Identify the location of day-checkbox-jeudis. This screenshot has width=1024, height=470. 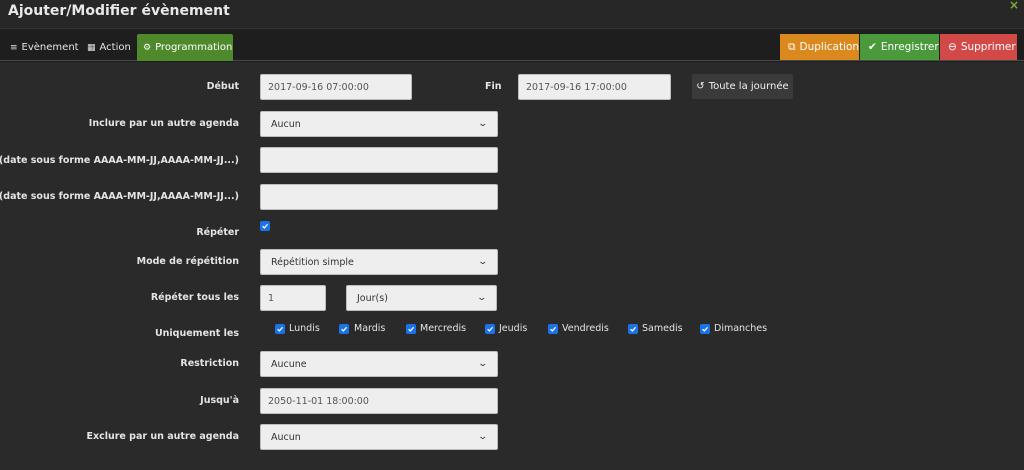
(490, 329).